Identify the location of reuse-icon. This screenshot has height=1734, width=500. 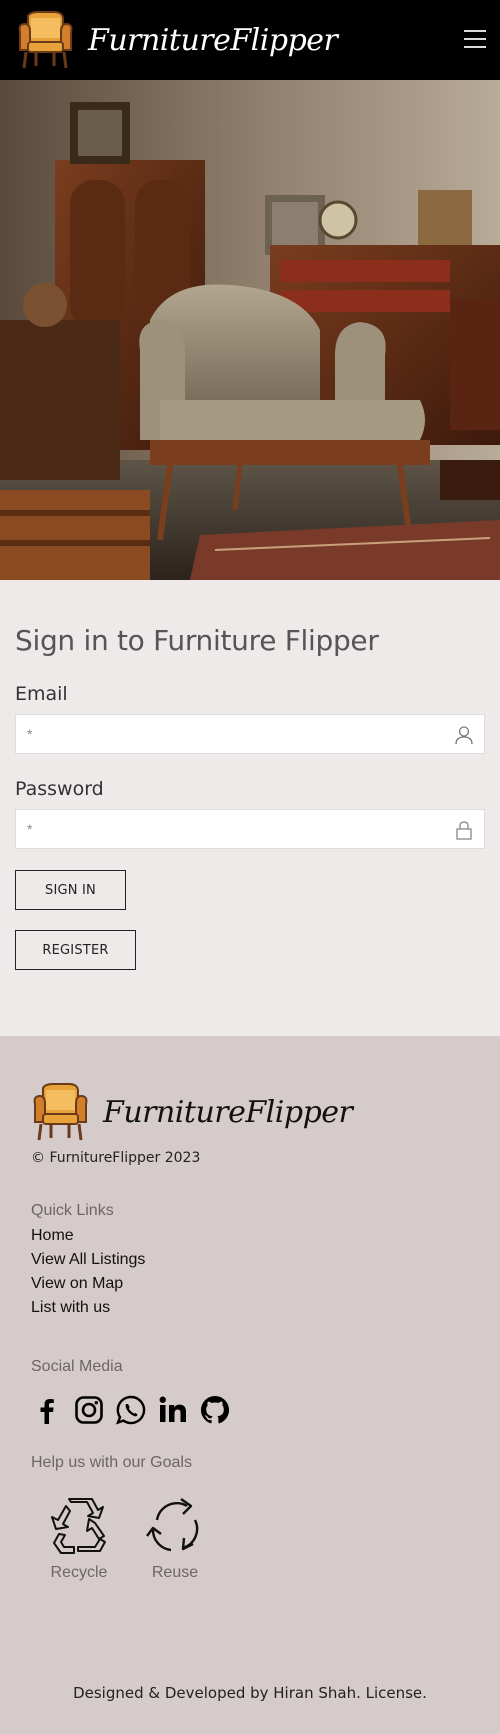
(172, 1525).